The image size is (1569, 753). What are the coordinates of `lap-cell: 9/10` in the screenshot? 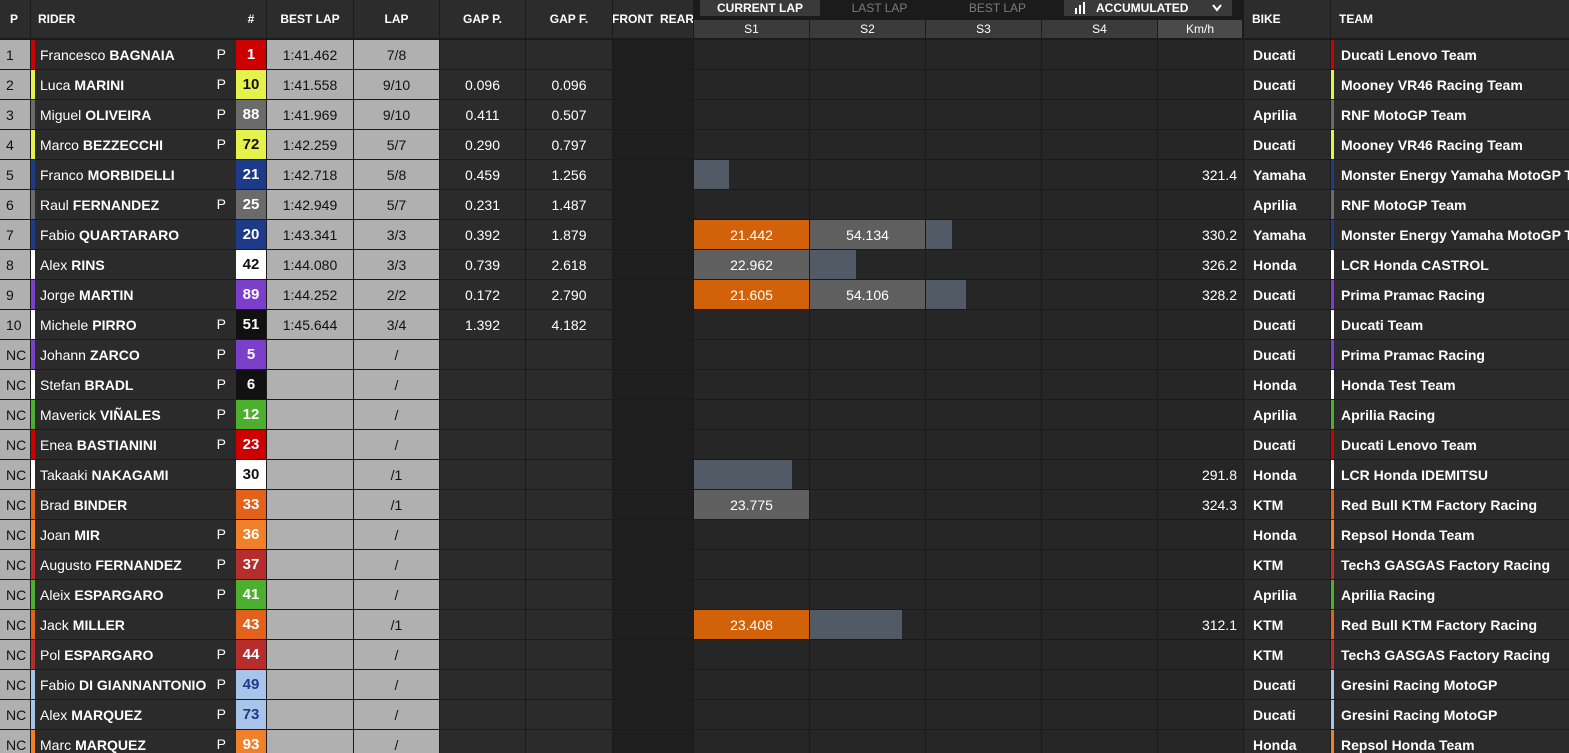 It's located at (396, 84).